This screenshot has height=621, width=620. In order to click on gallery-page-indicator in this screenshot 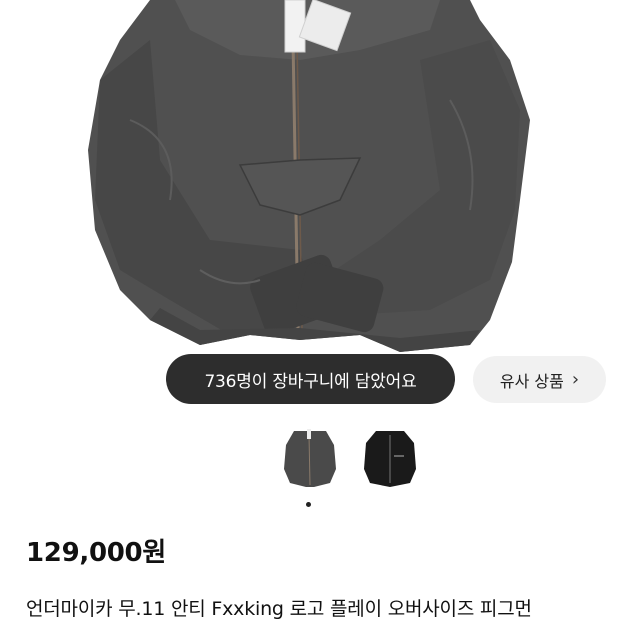, I will do `click(308, 504)`.